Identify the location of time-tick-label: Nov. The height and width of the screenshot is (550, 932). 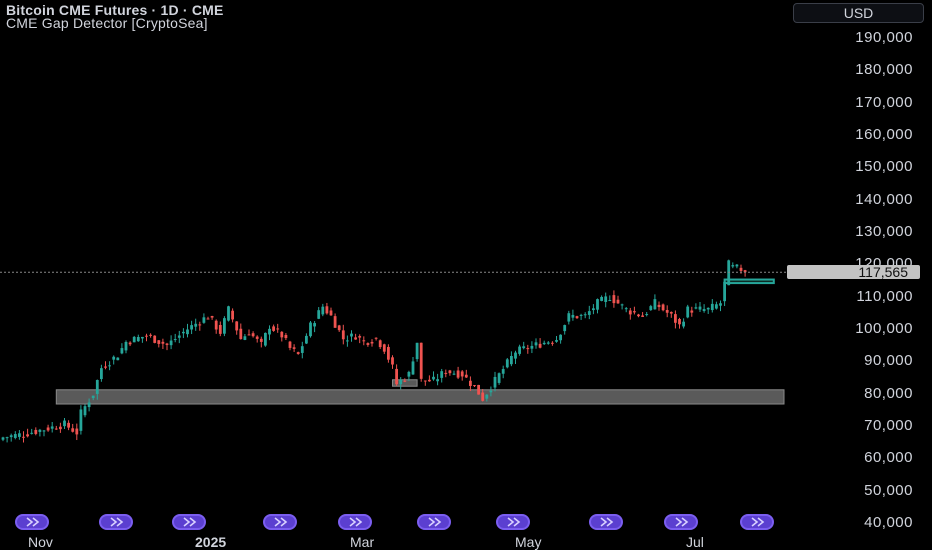
(40, 542).